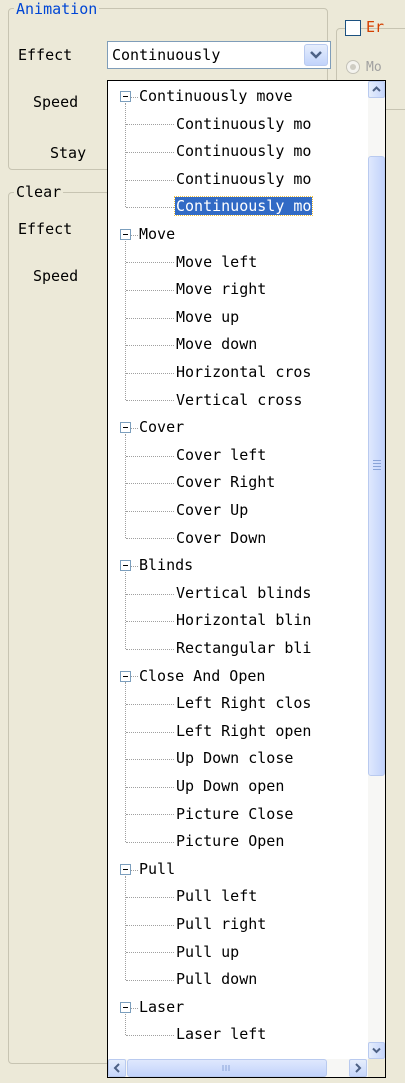 The width and height of the screenshot is (405, 1083). I want to click on tree-group-node: Laser, so click(161, 1007).